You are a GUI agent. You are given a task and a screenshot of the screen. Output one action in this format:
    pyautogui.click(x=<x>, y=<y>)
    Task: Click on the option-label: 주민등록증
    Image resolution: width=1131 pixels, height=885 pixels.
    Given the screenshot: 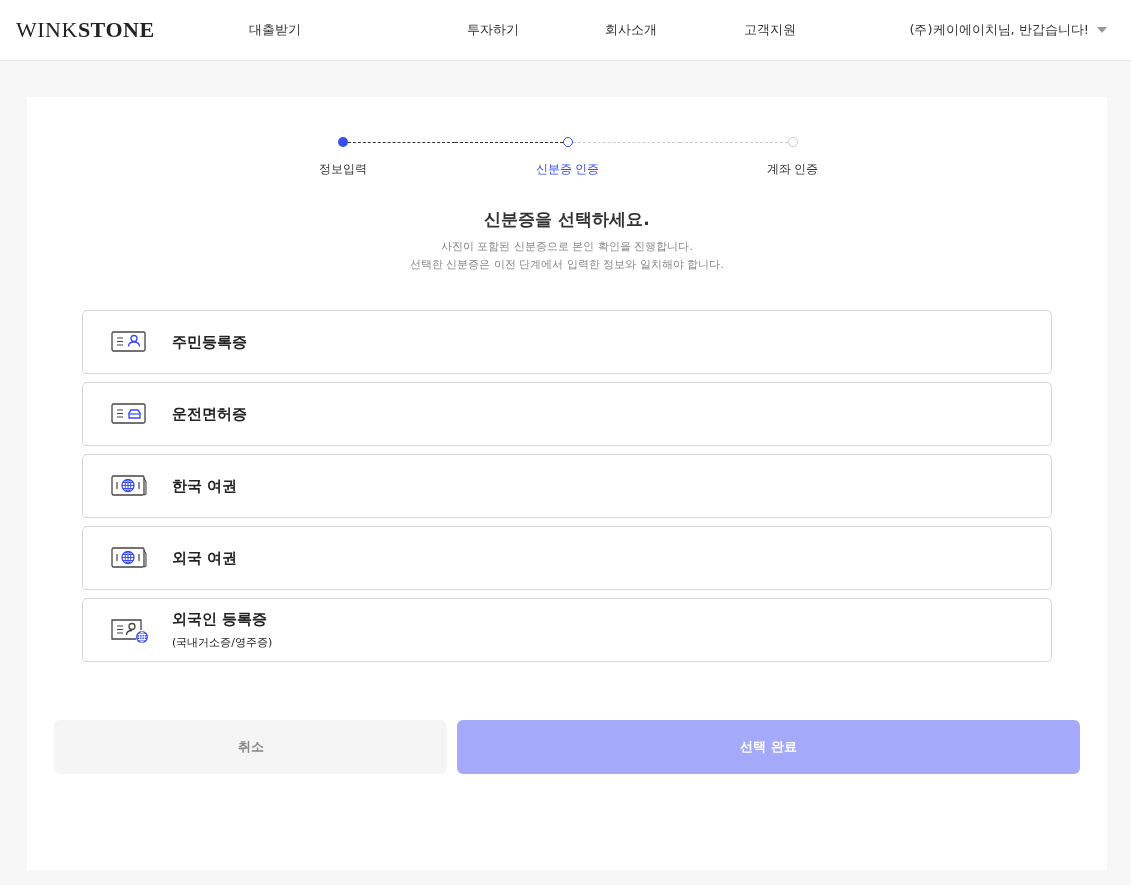 What is the action you would take?
    pyautogui.click(x=209, y=342)
    